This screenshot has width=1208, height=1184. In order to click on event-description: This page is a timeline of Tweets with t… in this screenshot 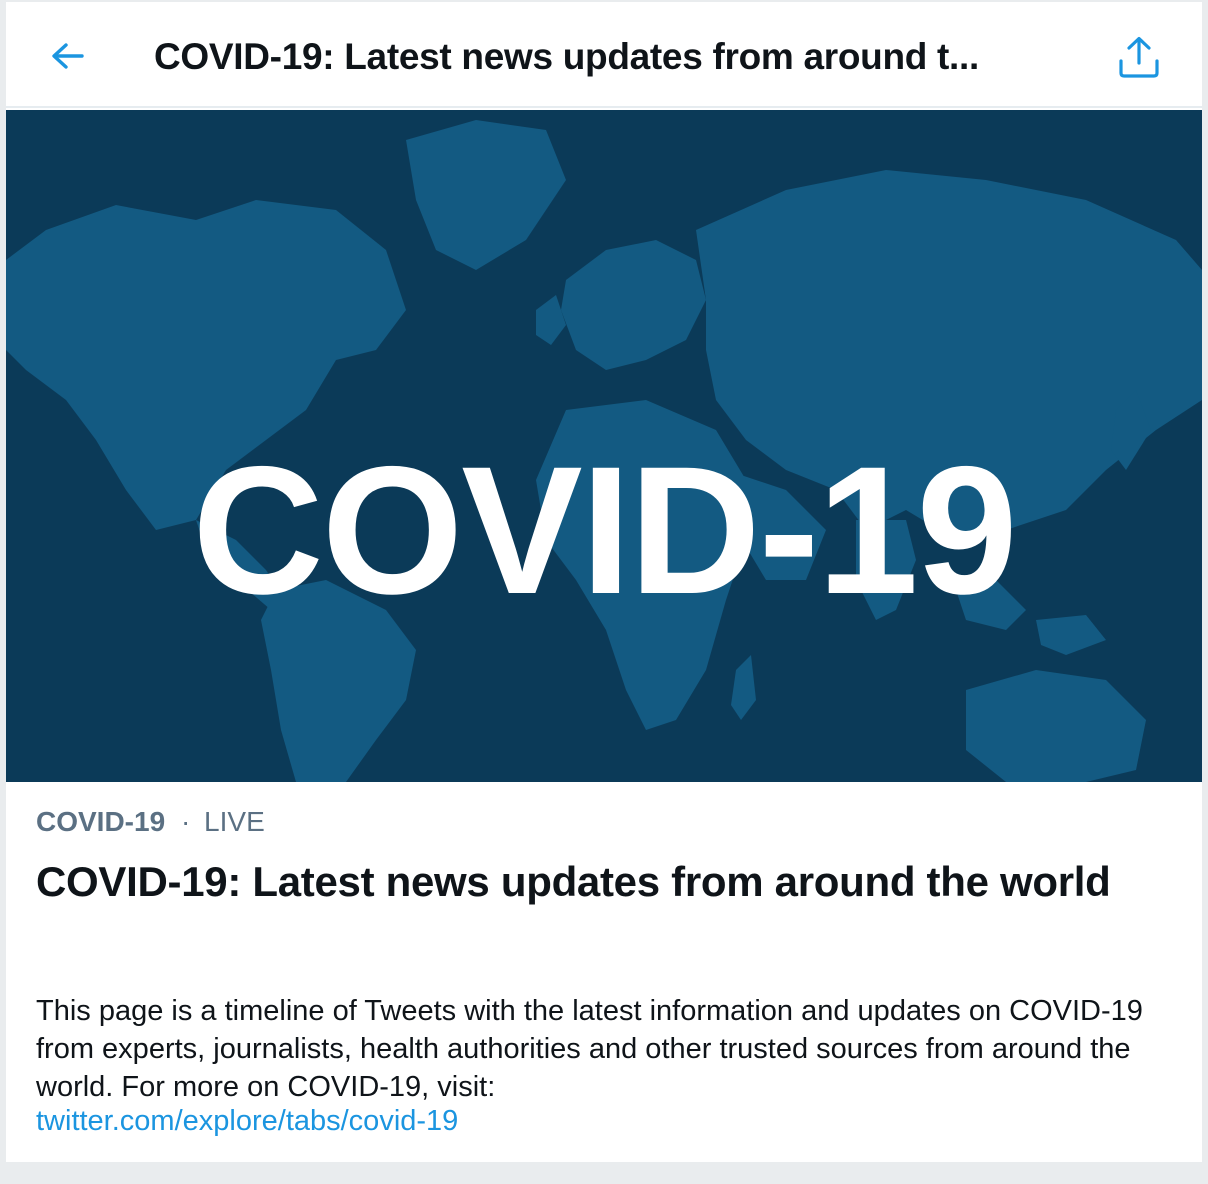, I will do `click(589, 1049)`.